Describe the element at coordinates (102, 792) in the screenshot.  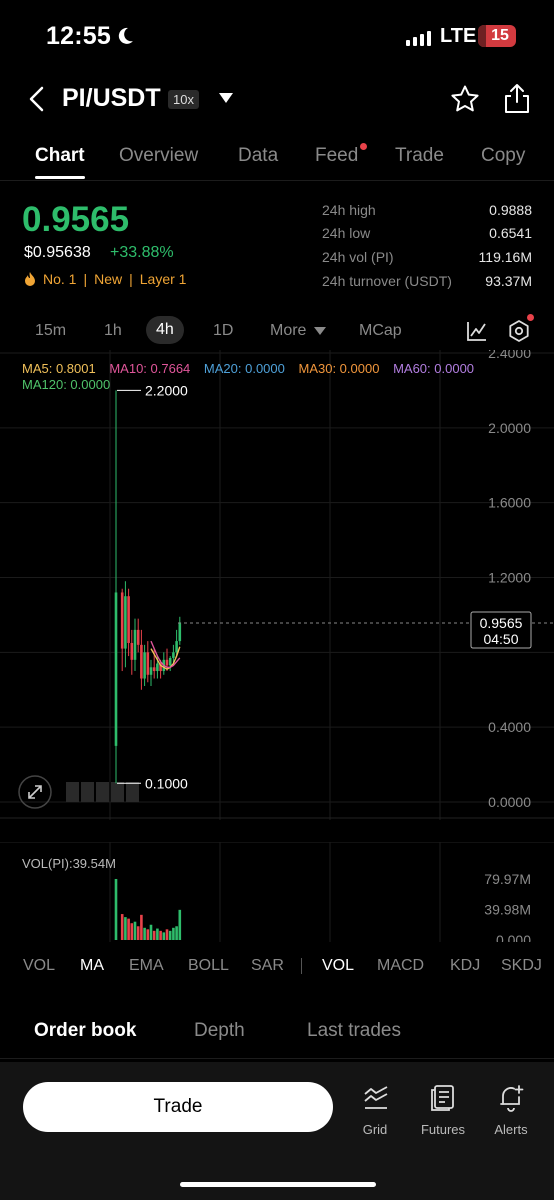
I see `watermark-logo` at that location.